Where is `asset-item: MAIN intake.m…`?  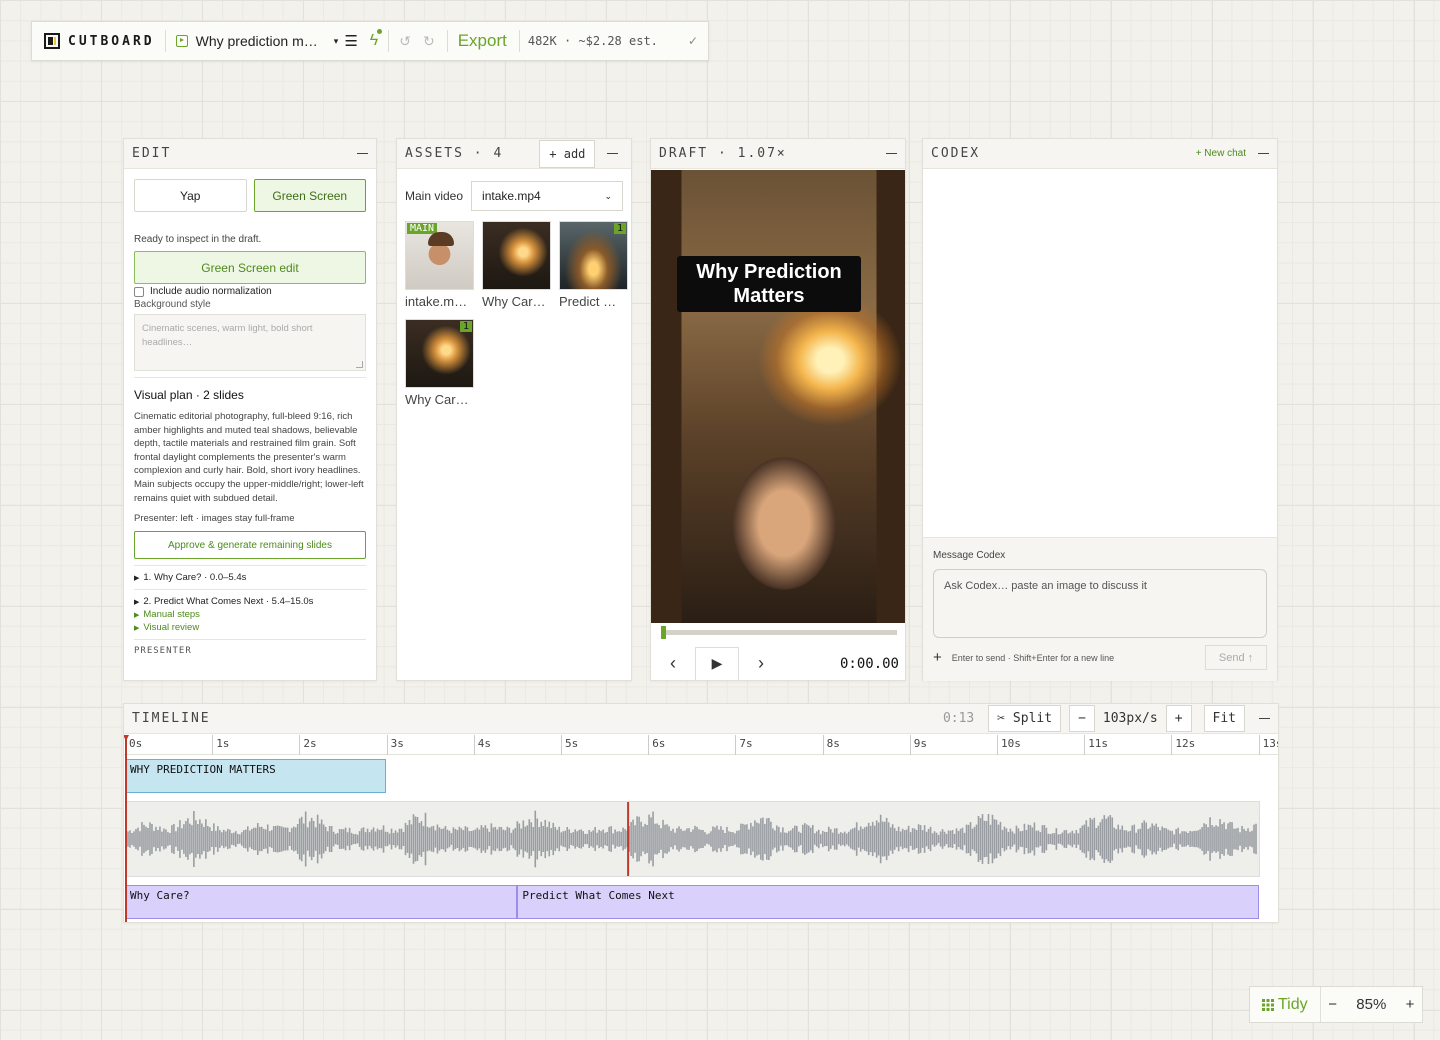
asset-item: MAIN intake.m… is located at coordinates (439, 265).